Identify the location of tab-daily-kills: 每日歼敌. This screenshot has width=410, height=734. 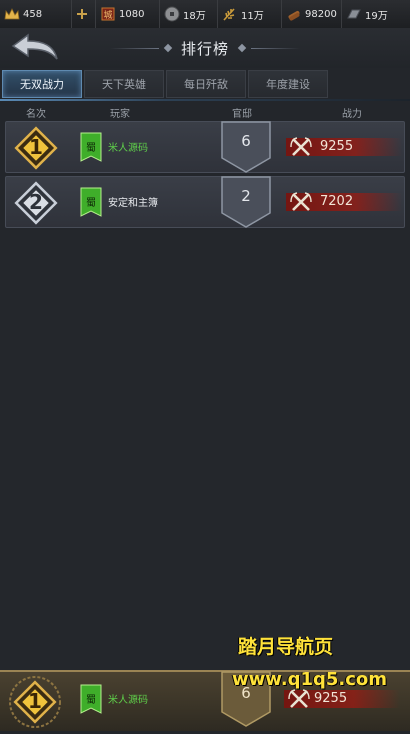
(206, 84).